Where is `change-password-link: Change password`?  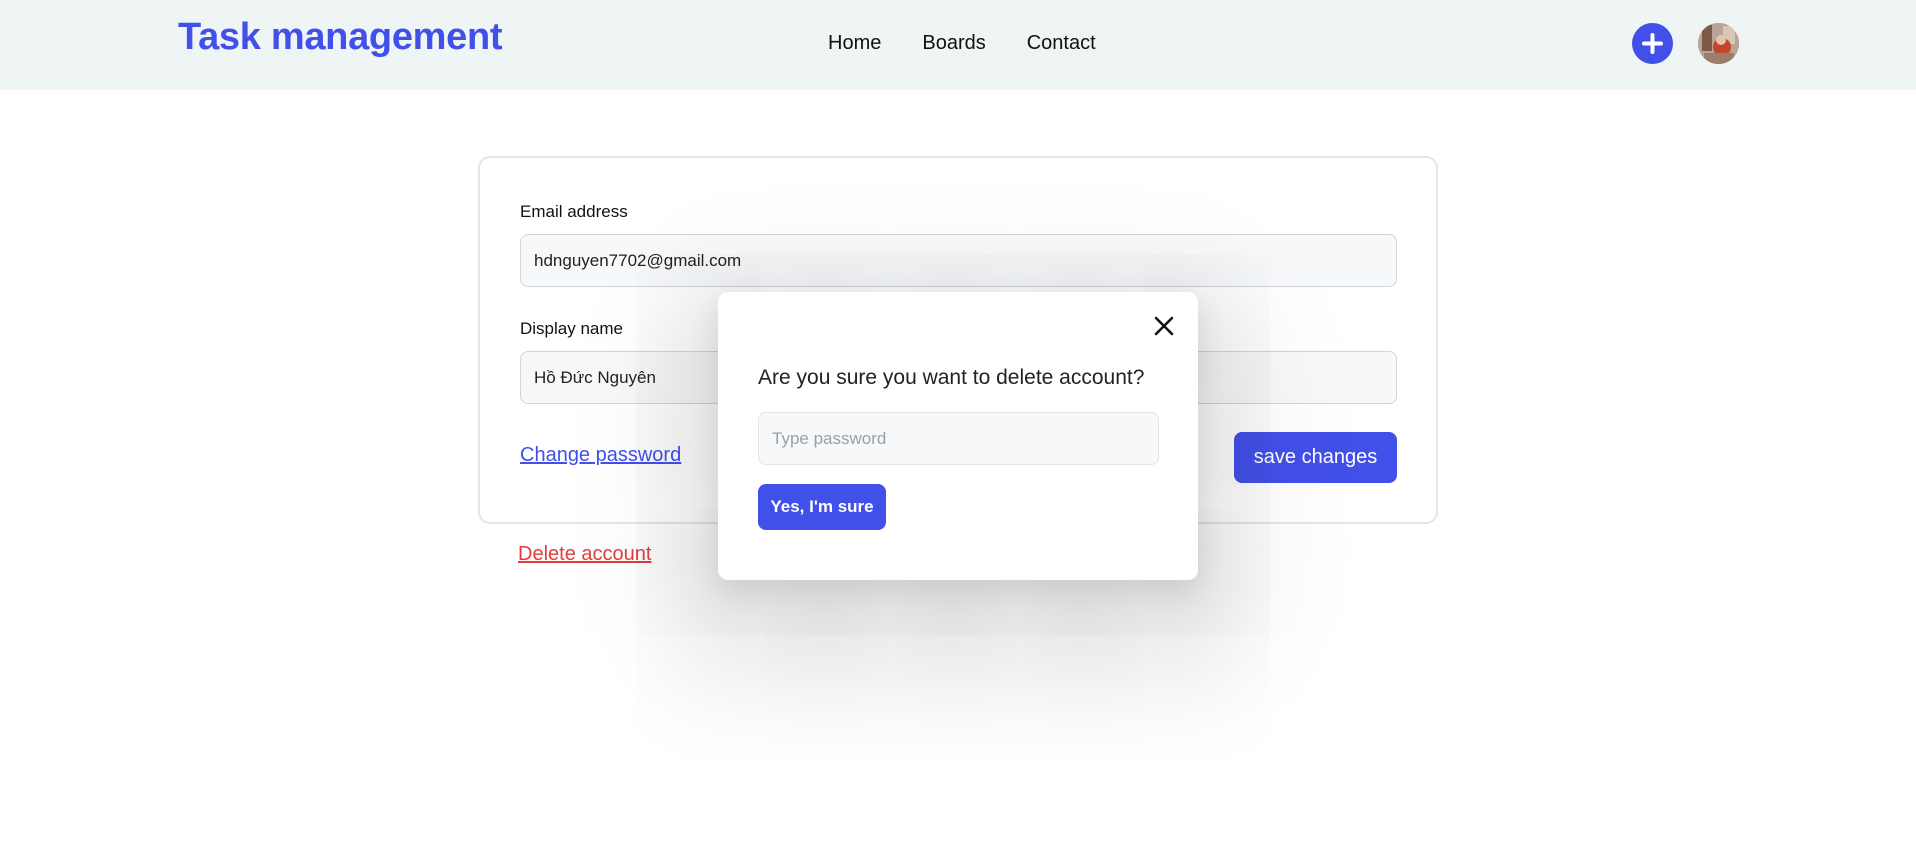
change-password-link: Change password is located at coordinates (600, 455).